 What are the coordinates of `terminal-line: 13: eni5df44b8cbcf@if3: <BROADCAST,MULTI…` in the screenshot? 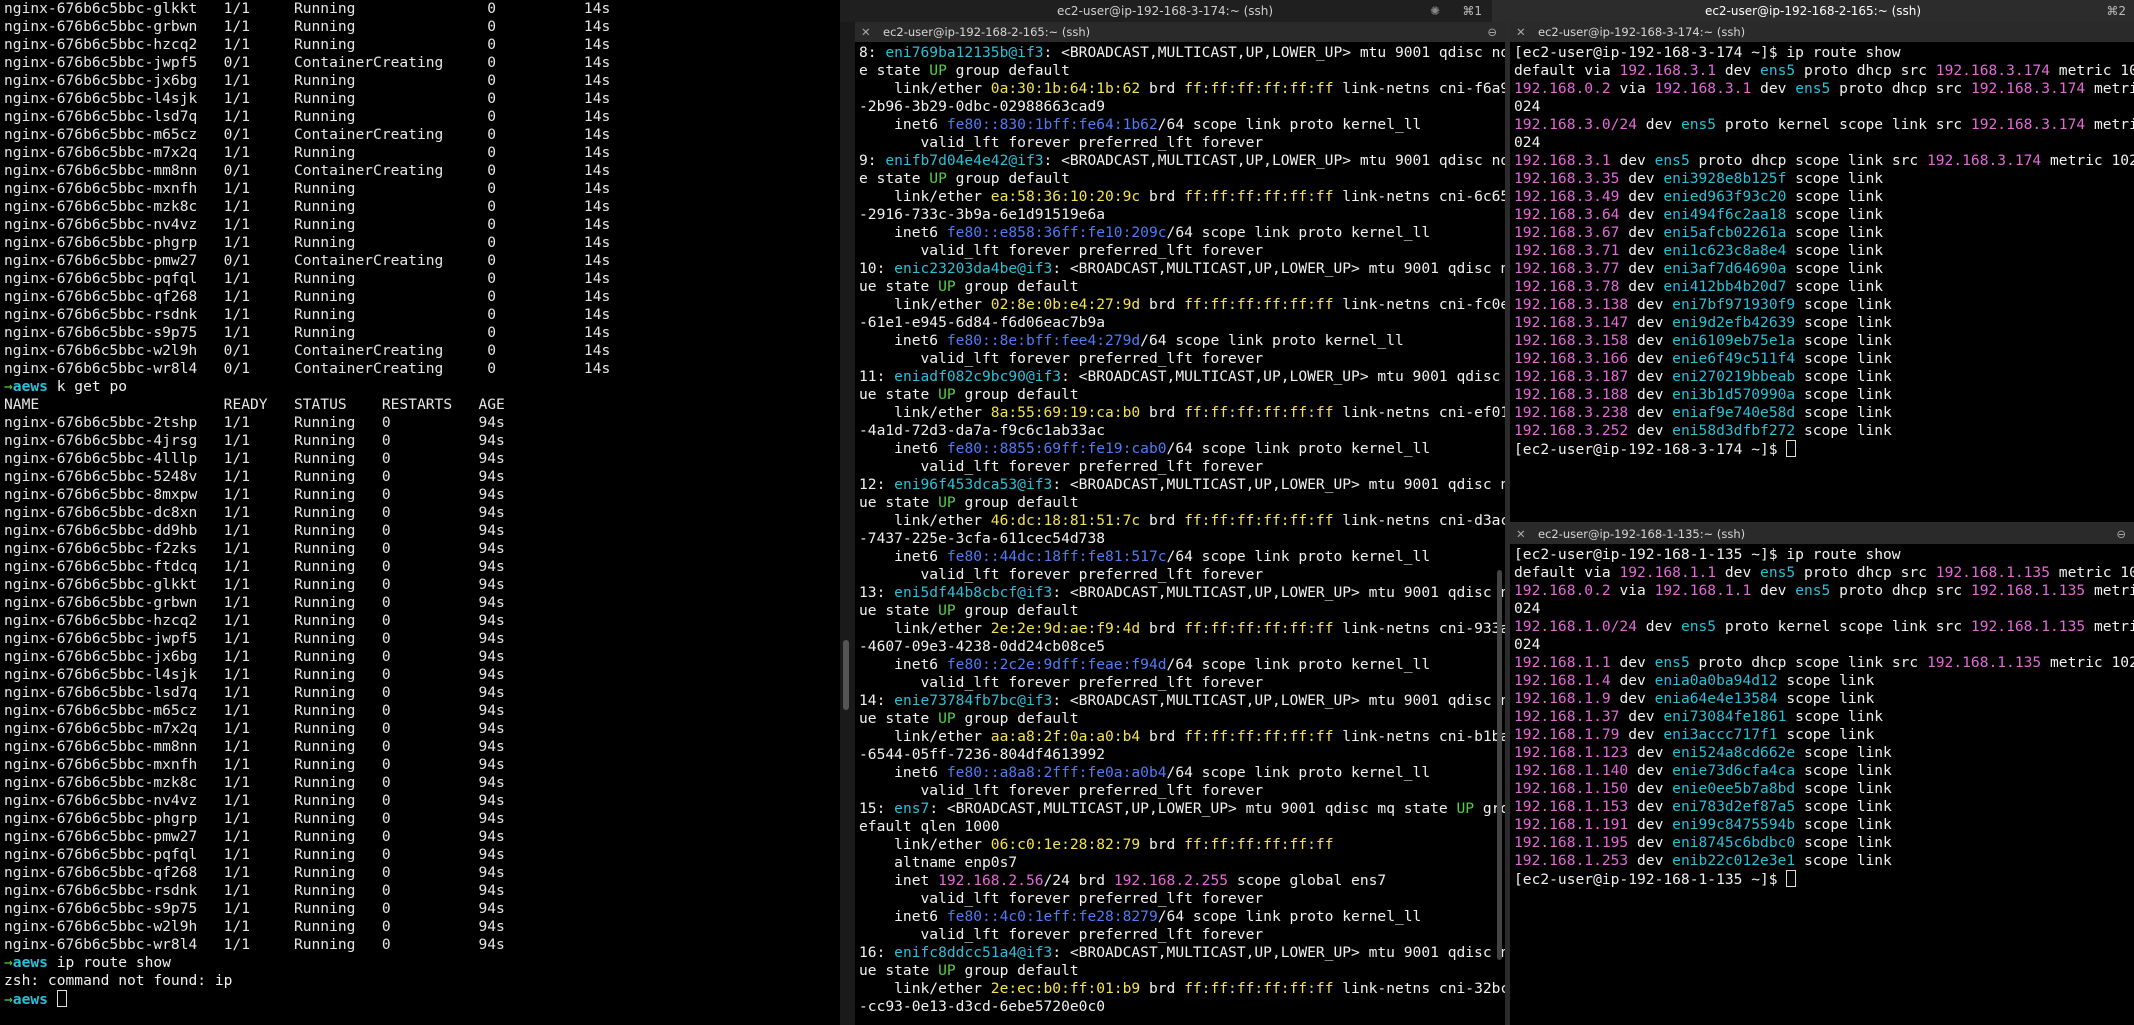 It's located at (1182, 593).